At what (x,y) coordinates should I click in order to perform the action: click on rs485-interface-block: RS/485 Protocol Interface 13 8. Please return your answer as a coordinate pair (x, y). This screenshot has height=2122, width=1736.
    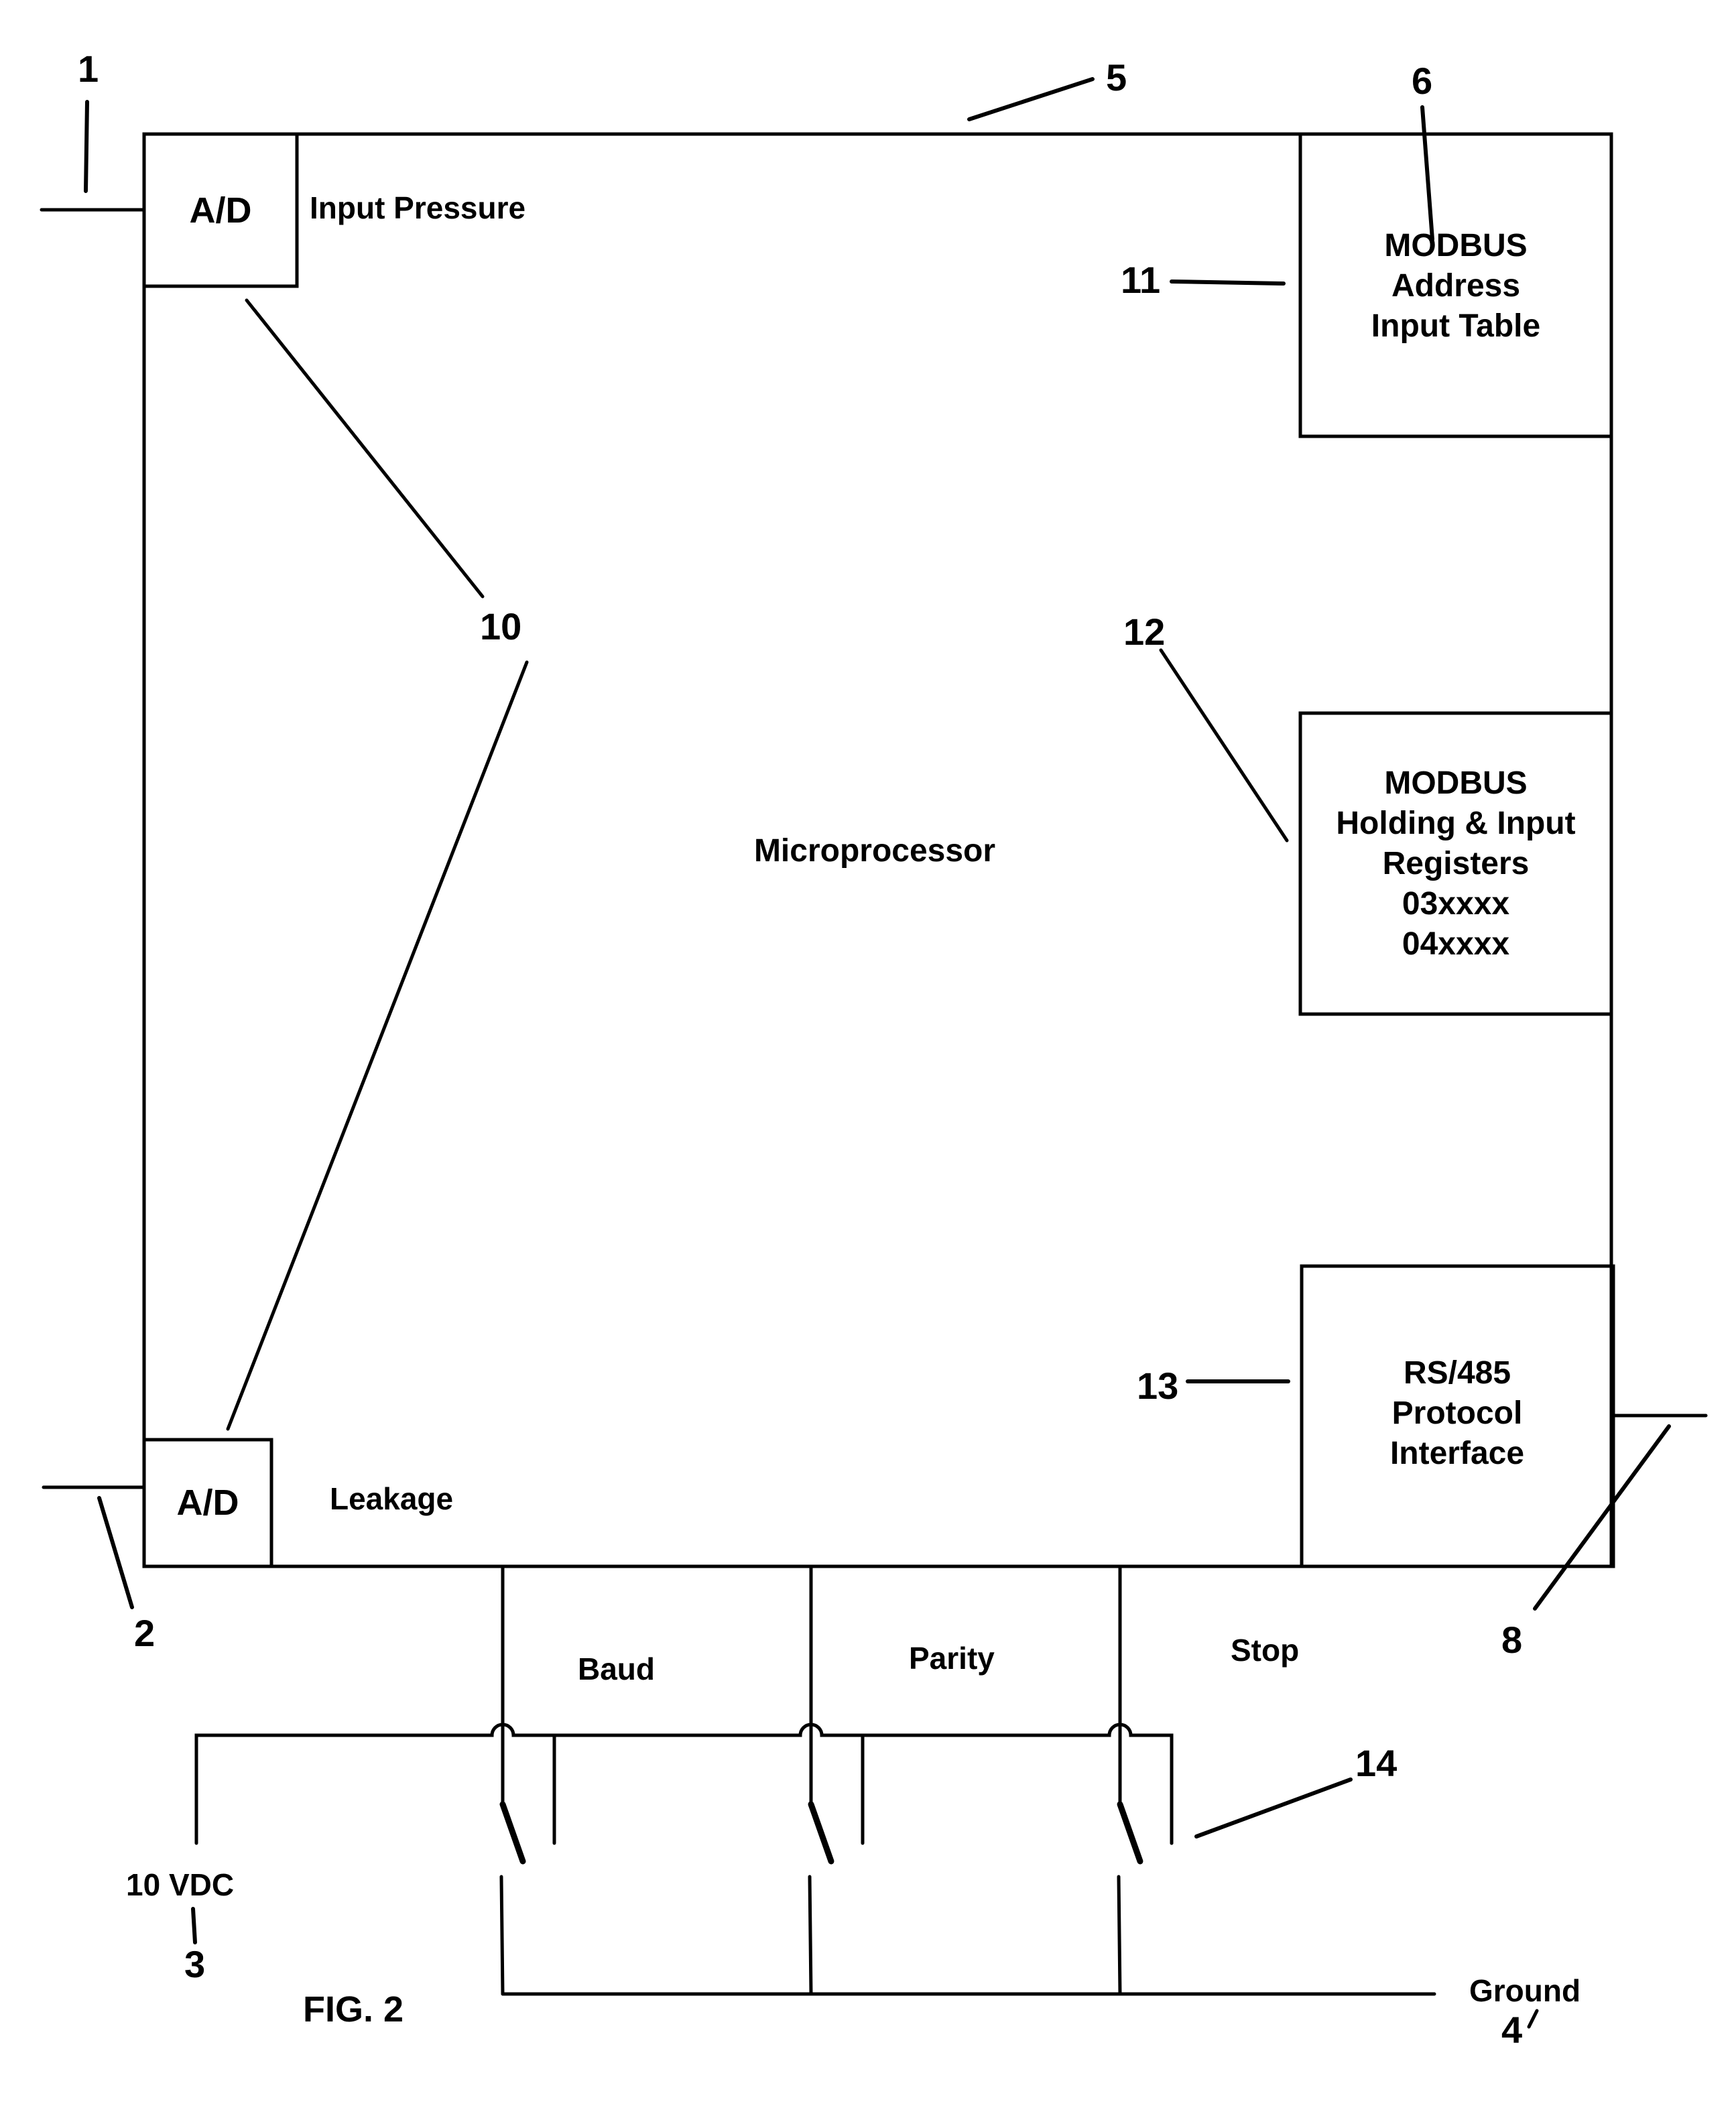
    Looking at the image, I should click on (1423, 1462).